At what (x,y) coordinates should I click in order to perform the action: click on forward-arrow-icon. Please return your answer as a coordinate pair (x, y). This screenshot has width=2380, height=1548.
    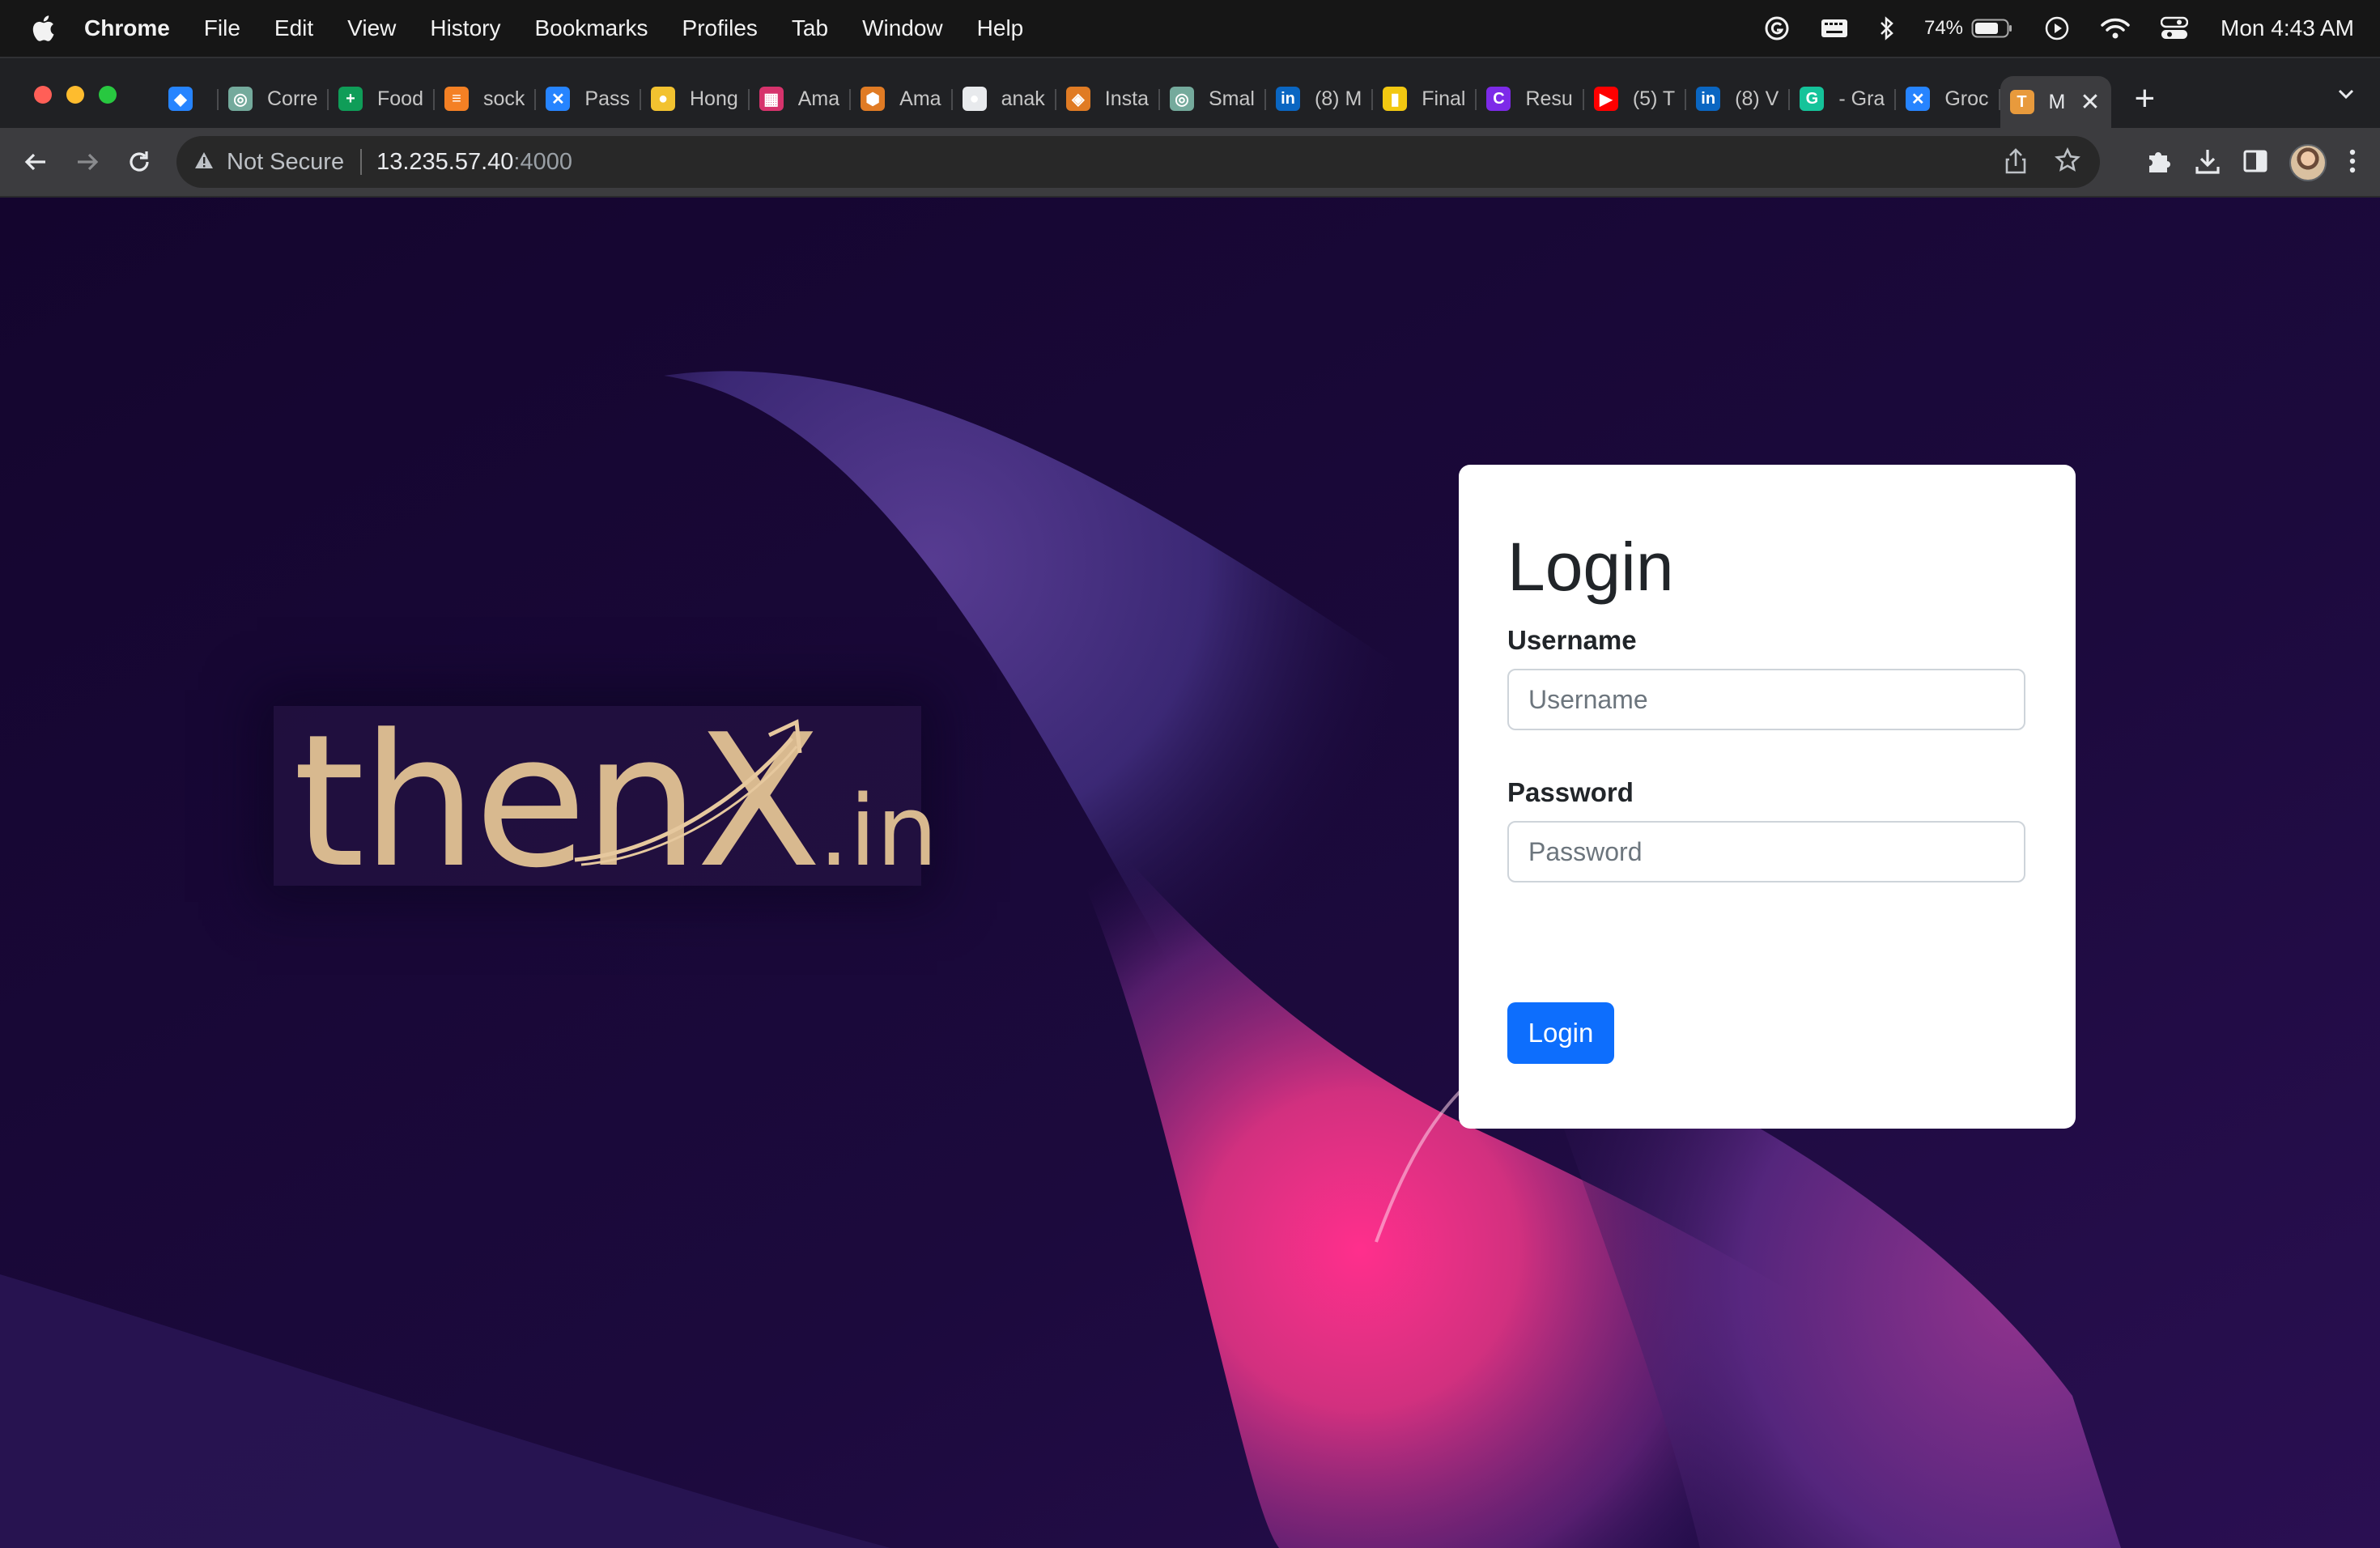
    Looking at the image, I should click on (87, 162).